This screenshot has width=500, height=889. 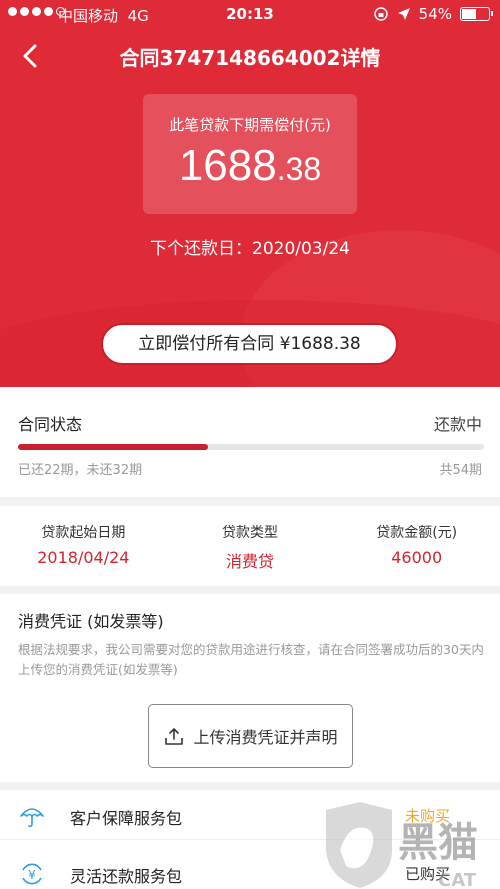 What do you see at coordinates (50, 424) in the screenshot?
I see `contract-status-heading: 合同状态` at bounding box center [50, 424].